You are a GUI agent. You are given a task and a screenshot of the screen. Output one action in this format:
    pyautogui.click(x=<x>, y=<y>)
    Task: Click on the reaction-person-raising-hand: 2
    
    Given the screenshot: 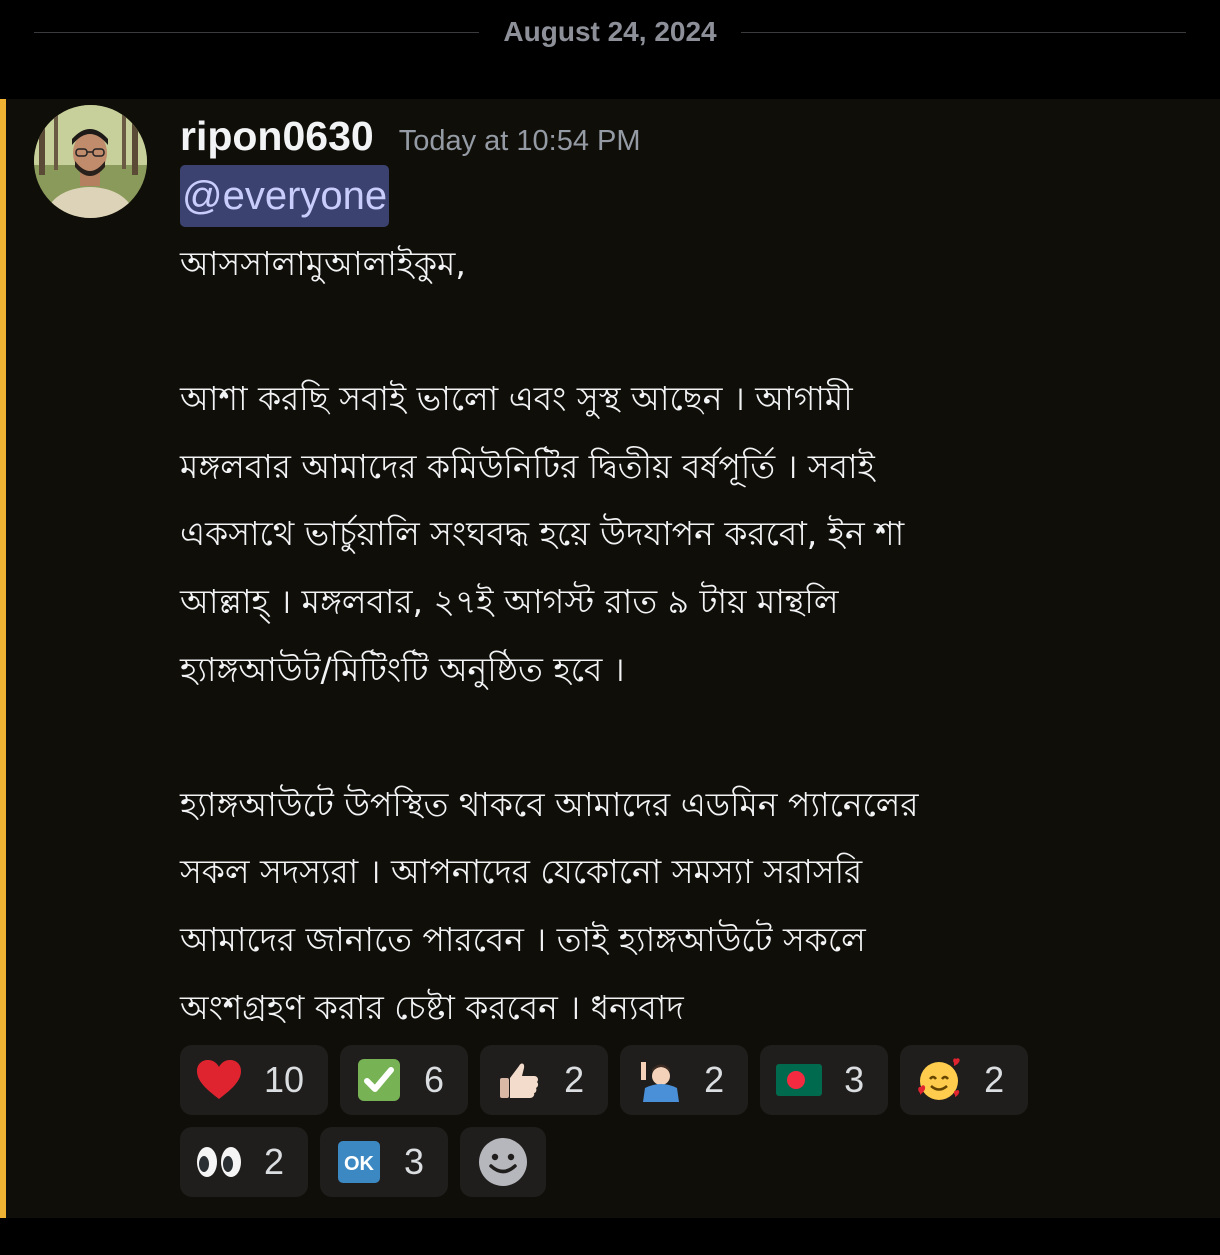 What is the action you would take?
    pyautogui.click(x=684, y=1080)
    